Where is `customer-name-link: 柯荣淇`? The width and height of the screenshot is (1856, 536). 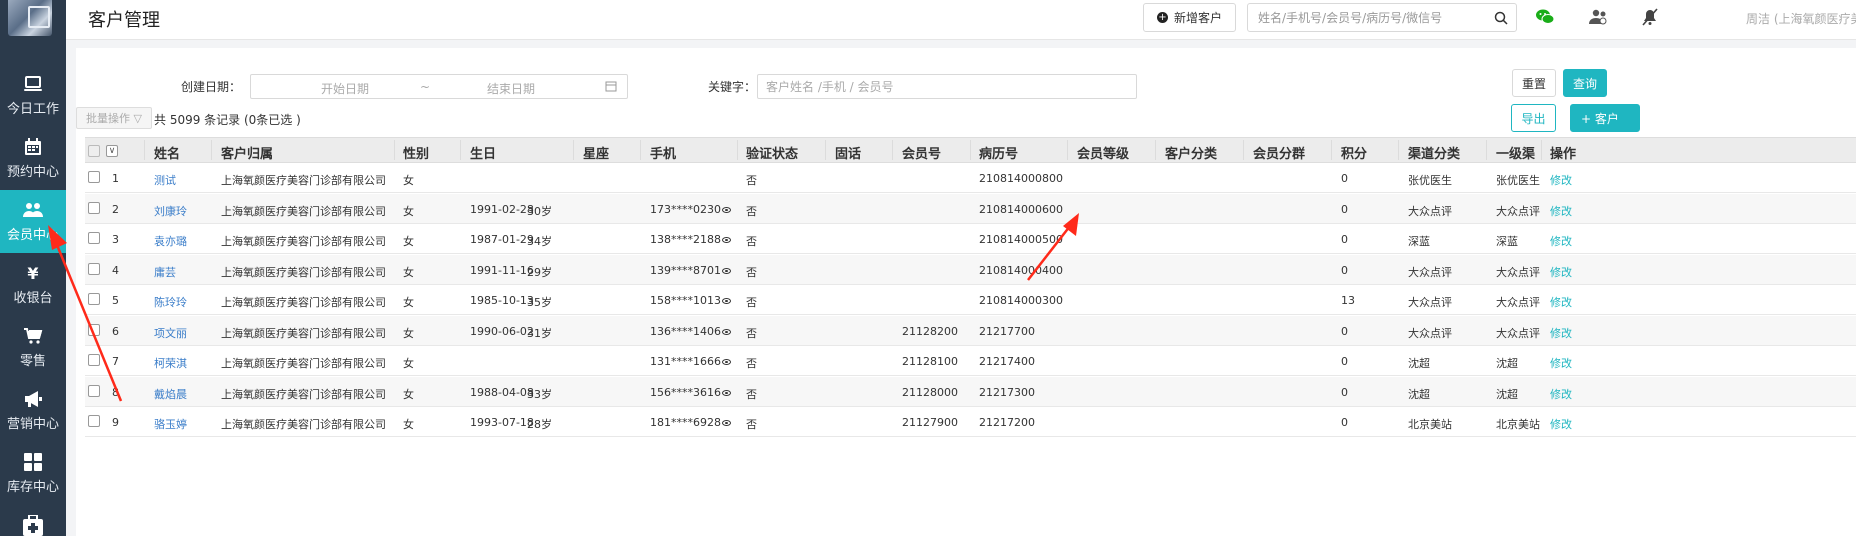 customer-name-link: 柯荣淇 is located at coordinates (170, 363).